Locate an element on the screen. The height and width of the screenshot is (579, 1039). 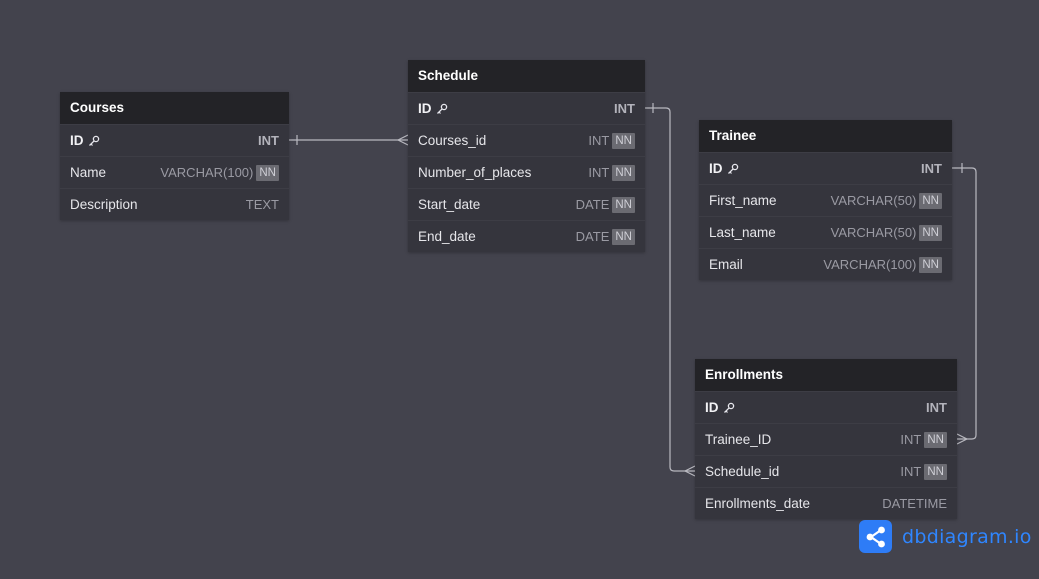
column-name-wrap: Courses_id is located at coordinates (452, 140).